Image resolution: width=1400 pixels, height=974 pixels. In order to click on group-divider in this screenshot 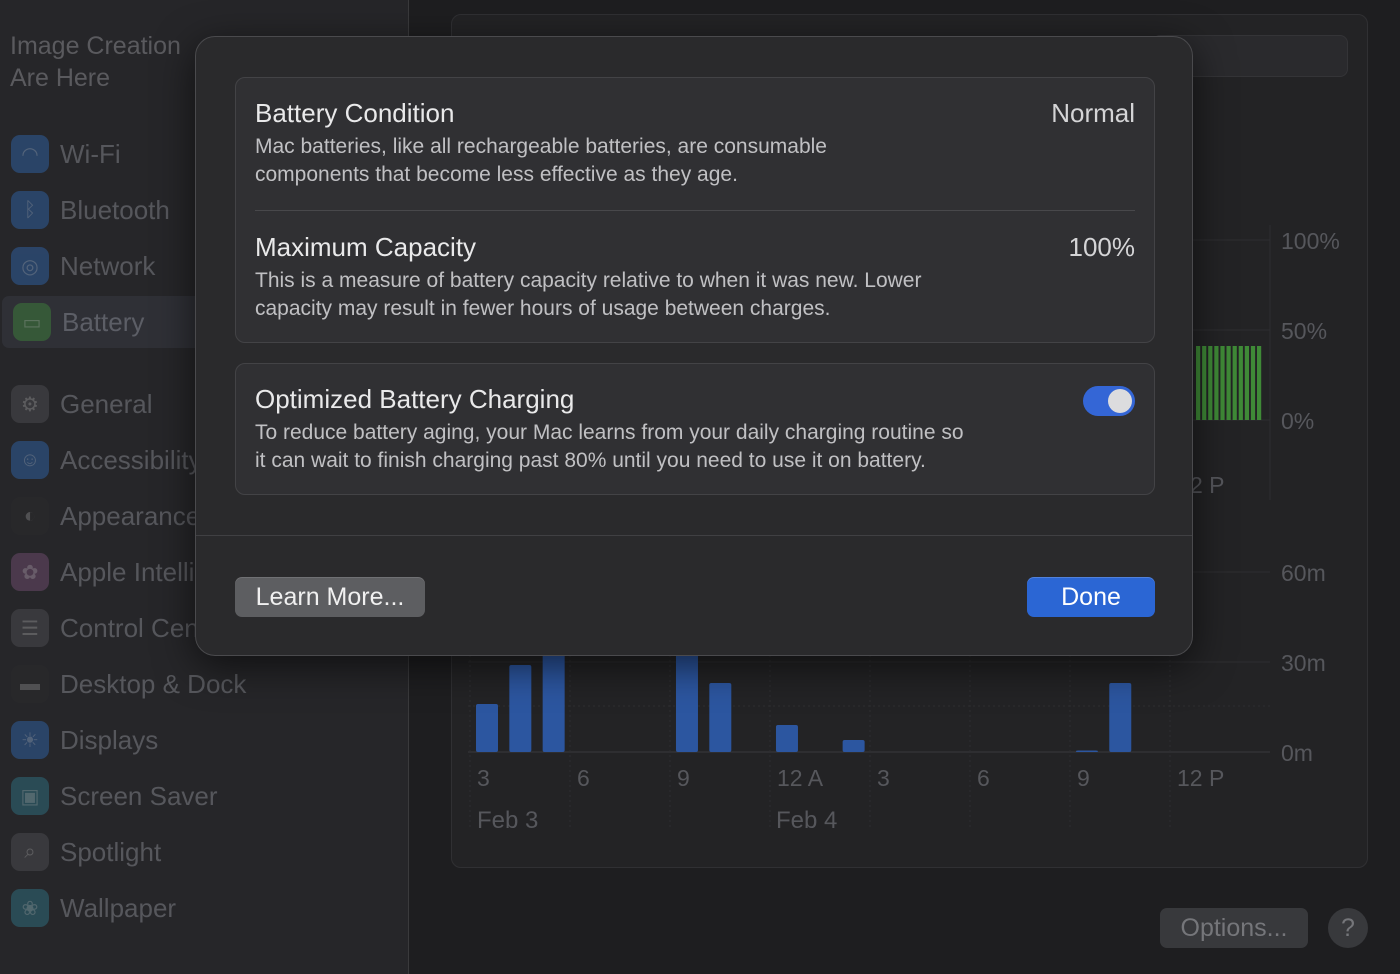, I will do `click(695, 210)`.